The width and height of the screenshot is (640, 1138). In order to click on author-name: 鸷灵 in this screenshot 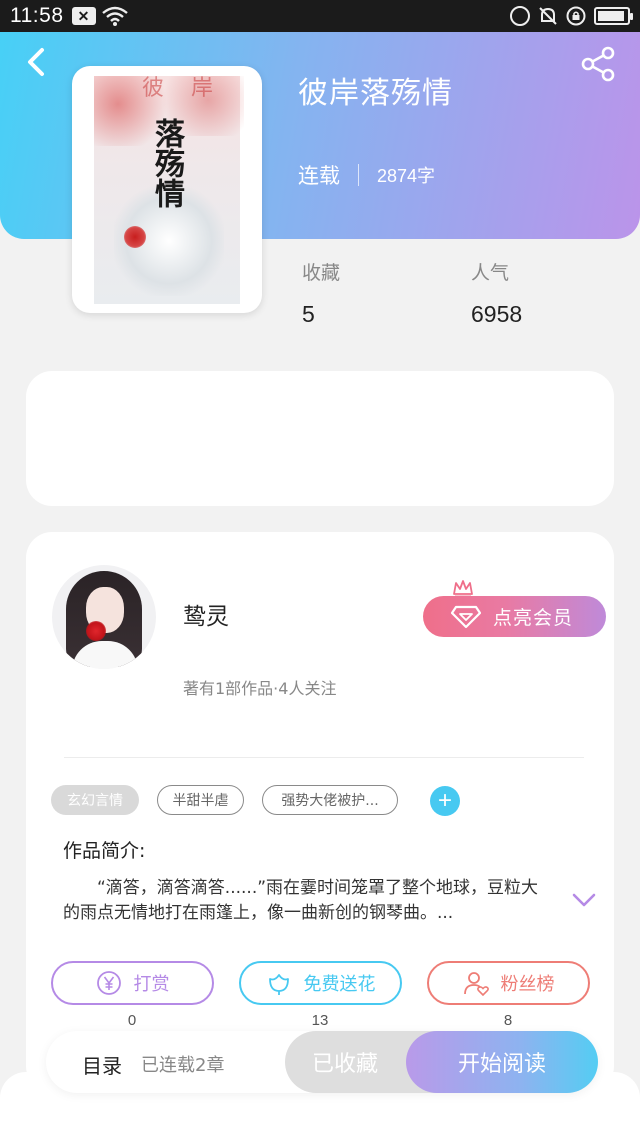, I will do `click(206, 614)`.